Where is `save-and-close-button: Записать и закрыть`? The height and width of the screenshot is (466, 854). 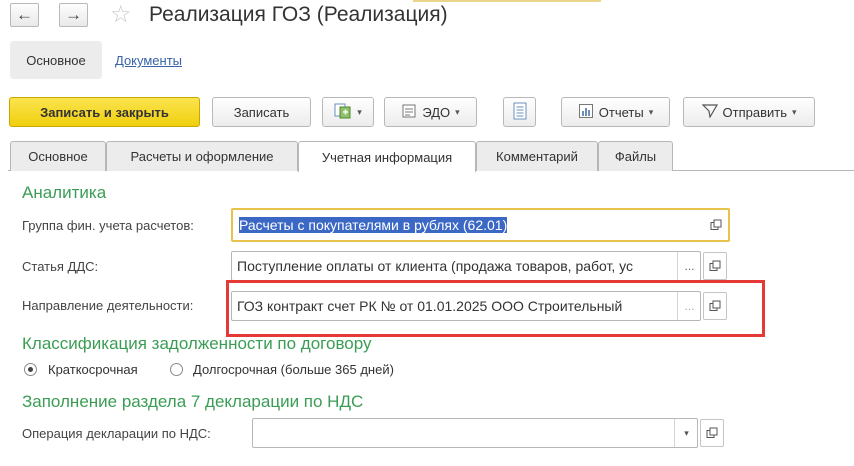
save-and-close-button: Записать и закрыть is located at coordinates (104, 112).